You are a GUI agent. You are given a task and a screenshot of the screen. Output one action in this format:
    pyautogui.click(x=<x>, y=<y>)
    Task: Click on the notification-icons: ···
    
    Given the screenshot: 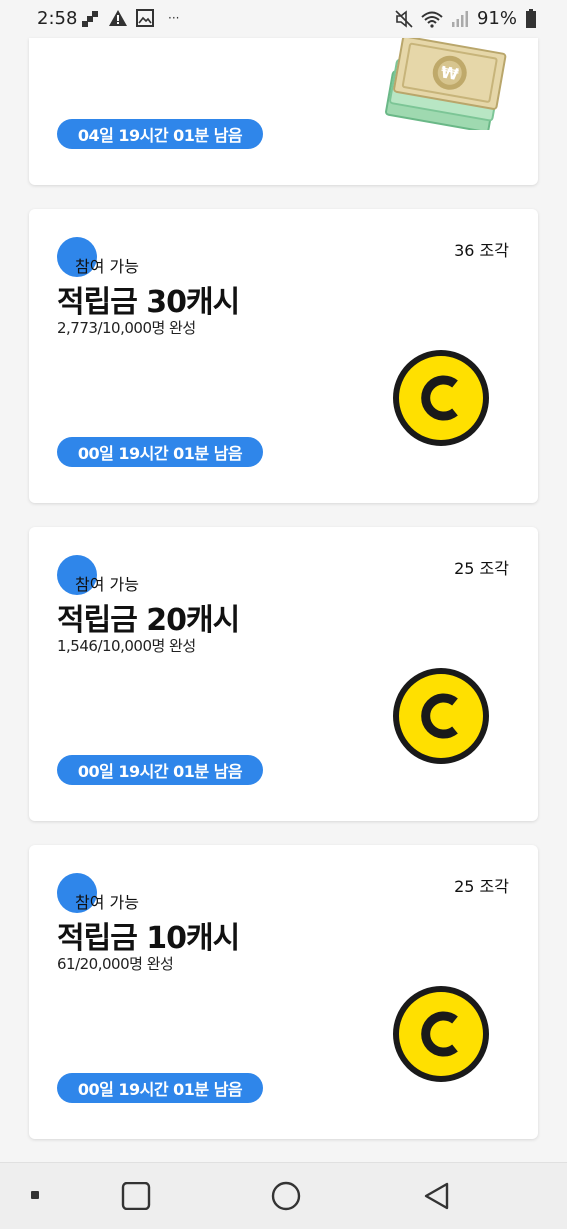 What is the action you would take?
    pyautogui.click(x=130, y=18)
    